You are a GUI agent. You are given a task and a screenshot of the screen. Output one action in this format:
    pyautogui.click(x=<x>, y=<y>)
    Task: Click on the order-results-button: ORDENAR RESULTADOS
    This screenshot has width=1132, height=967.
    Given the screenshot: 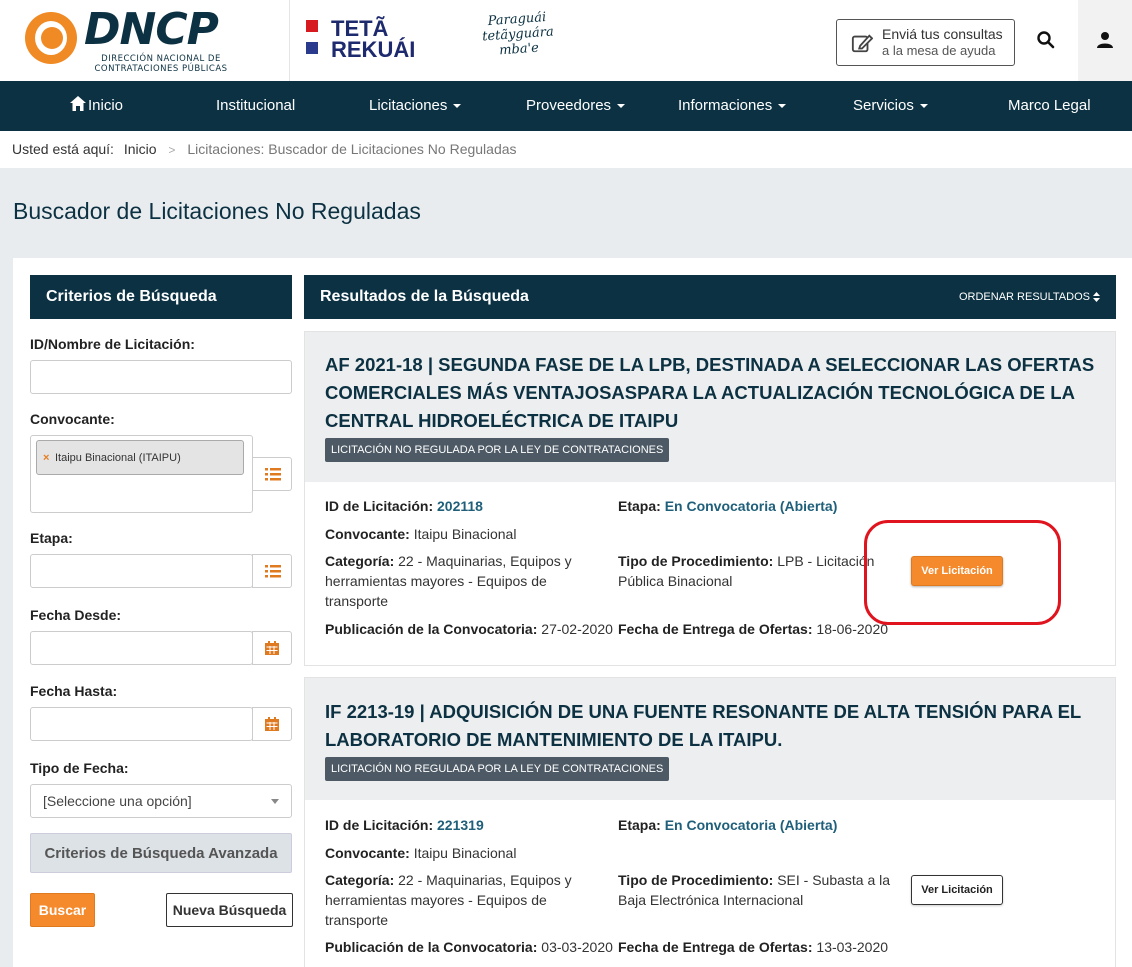 What is the action you would take?
    pyautogui.click(x=1029, y=297)
    